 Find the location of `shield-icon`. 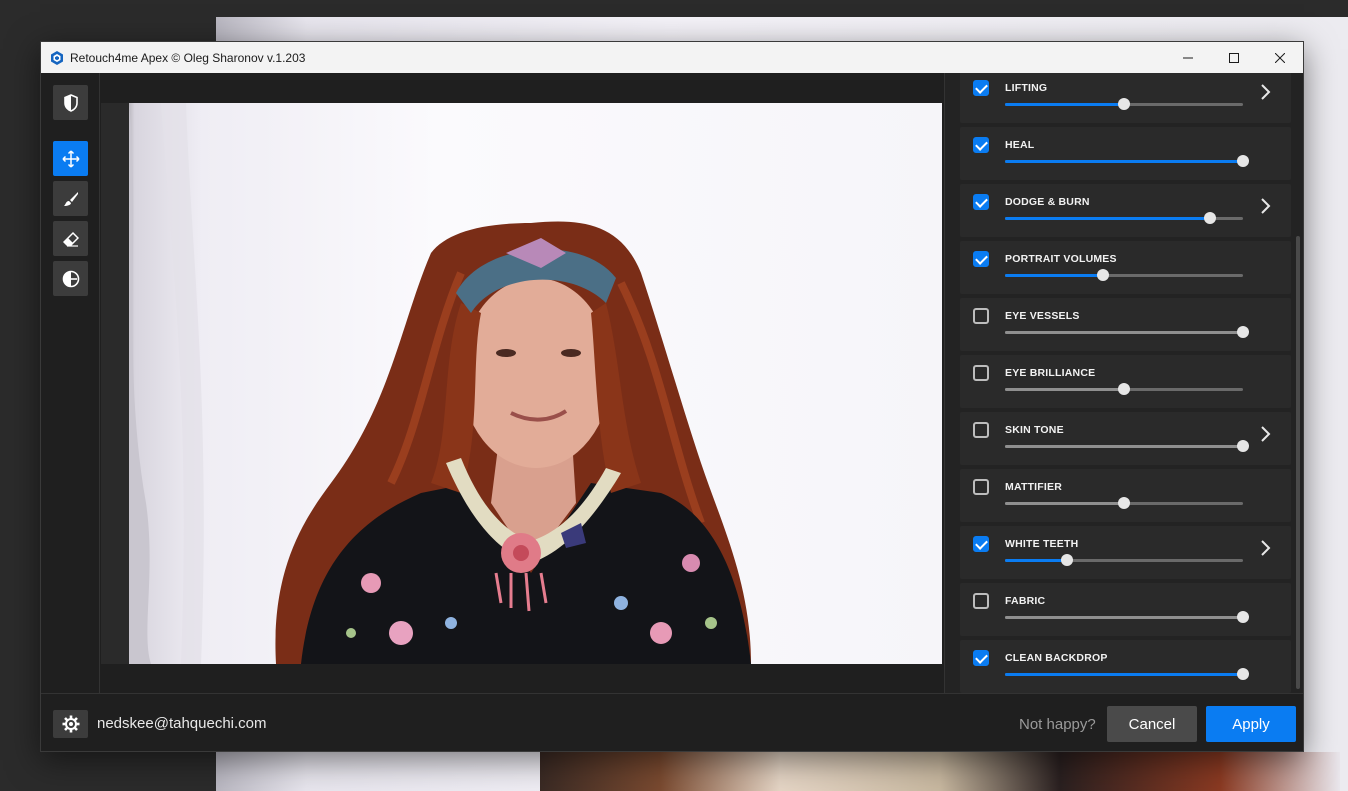

shield-icon is located at coordinates (70, 102).